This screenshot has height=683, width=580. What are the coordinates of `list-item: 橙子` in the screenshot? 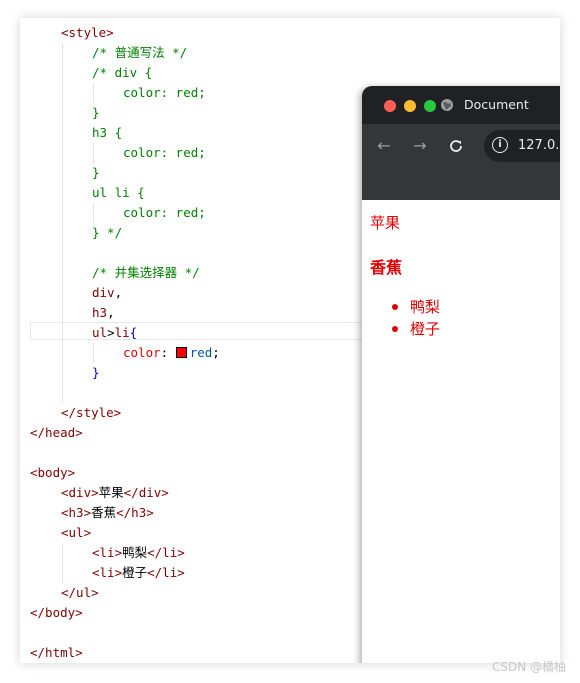 It's located at (425, 329).